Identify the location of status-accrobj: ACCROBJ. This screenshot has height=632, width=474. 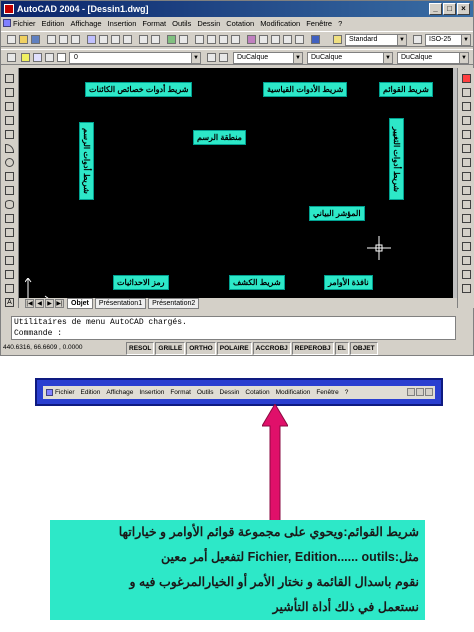
(271, 348).